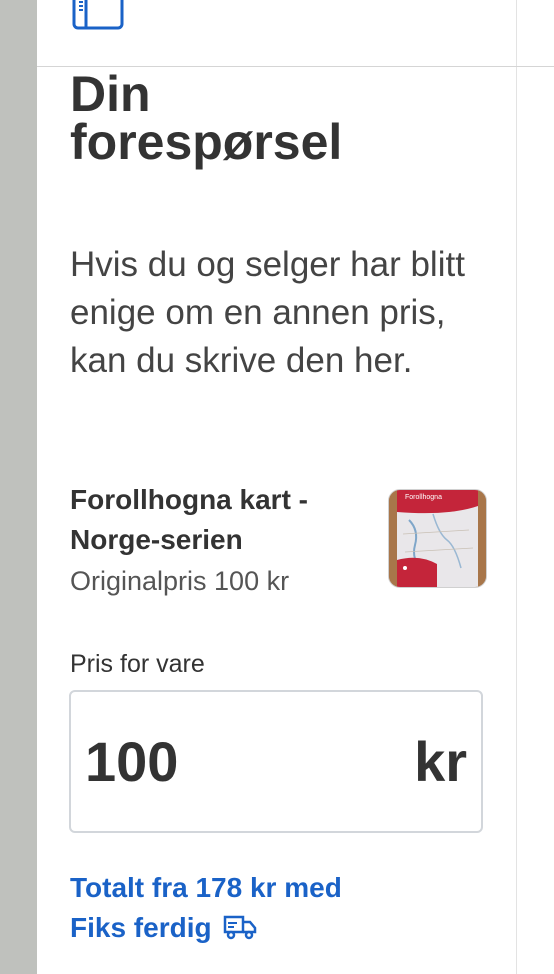 This screenshot has width=554, height=974. I want to click on price-field-label: Pris for vare, so click(137, 664).